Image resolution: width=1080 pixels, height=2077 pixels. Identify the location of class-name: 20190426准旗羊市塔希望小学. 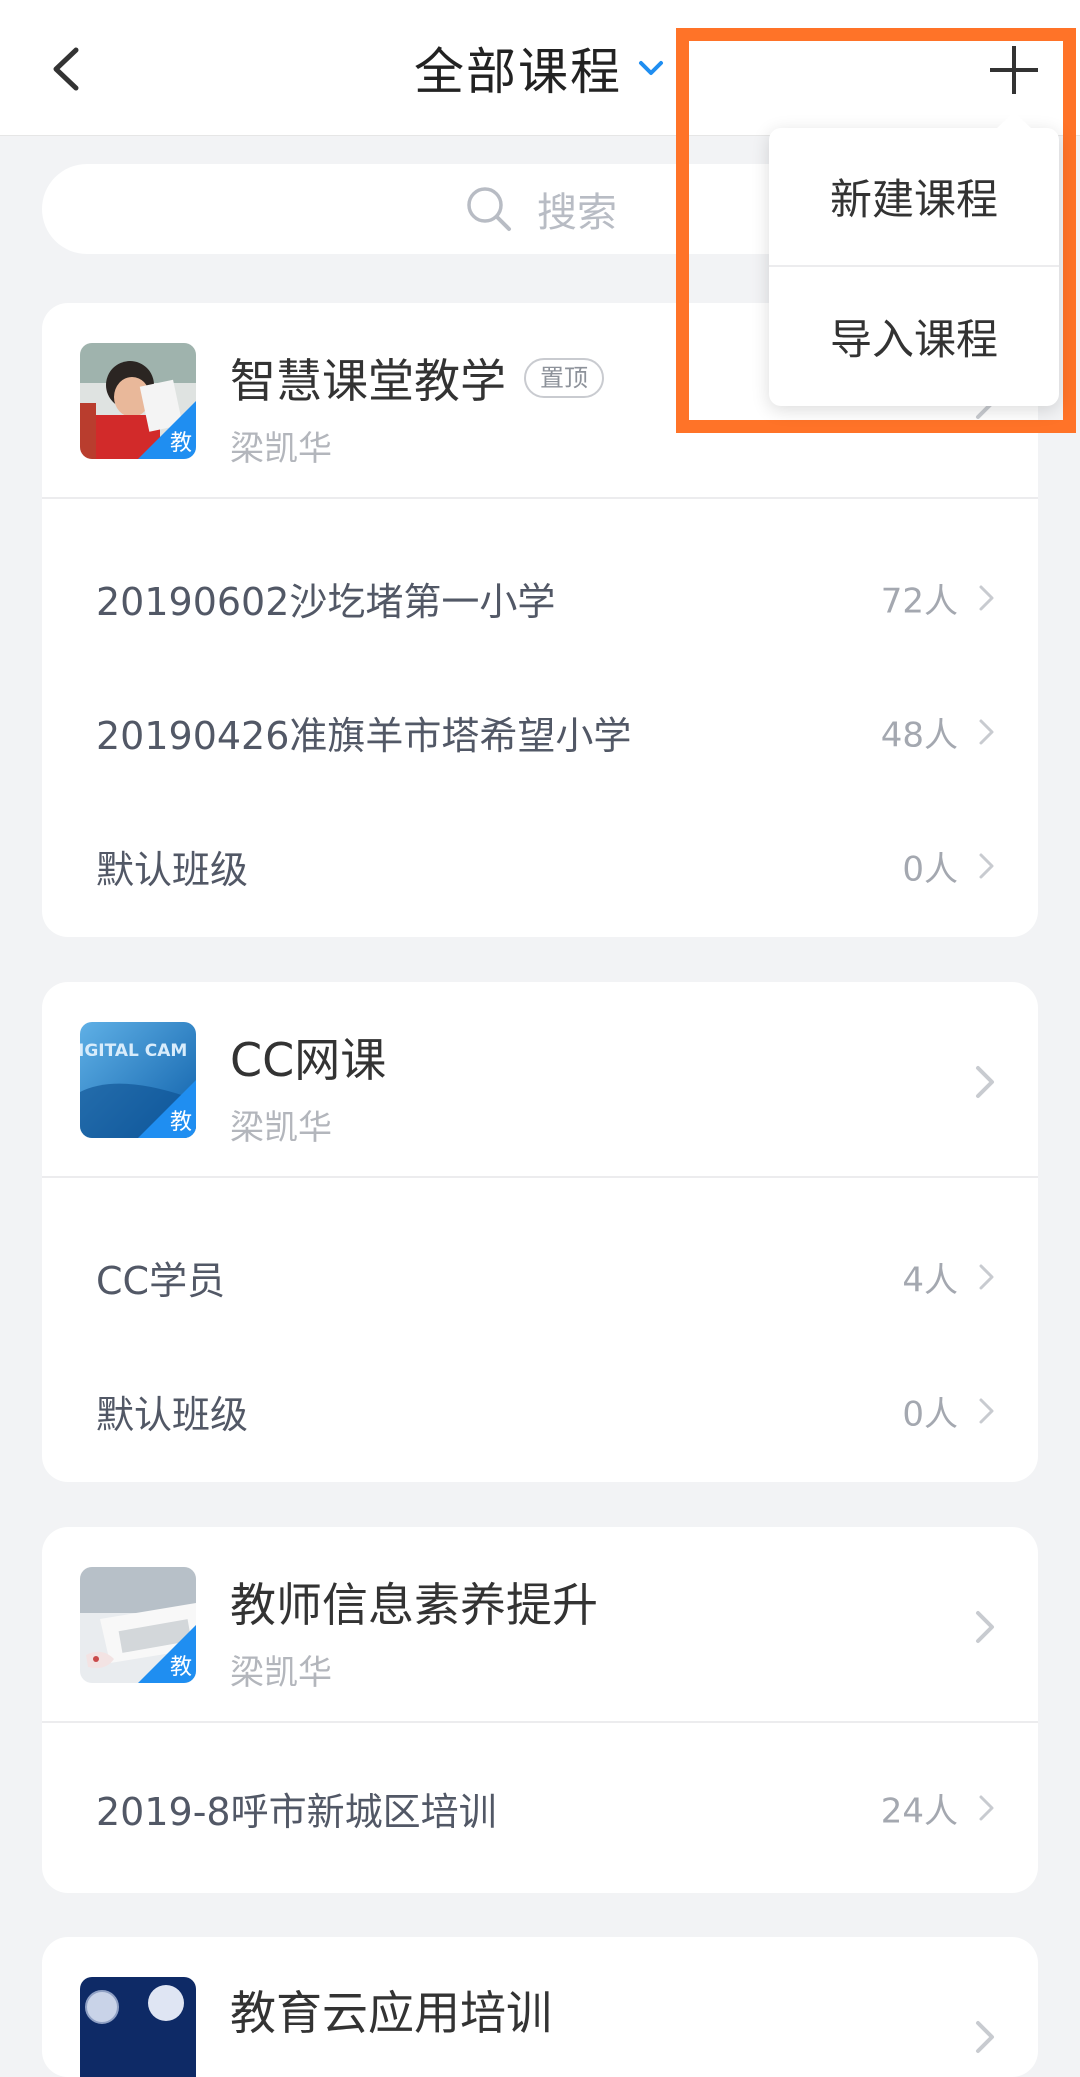
(364, 735).